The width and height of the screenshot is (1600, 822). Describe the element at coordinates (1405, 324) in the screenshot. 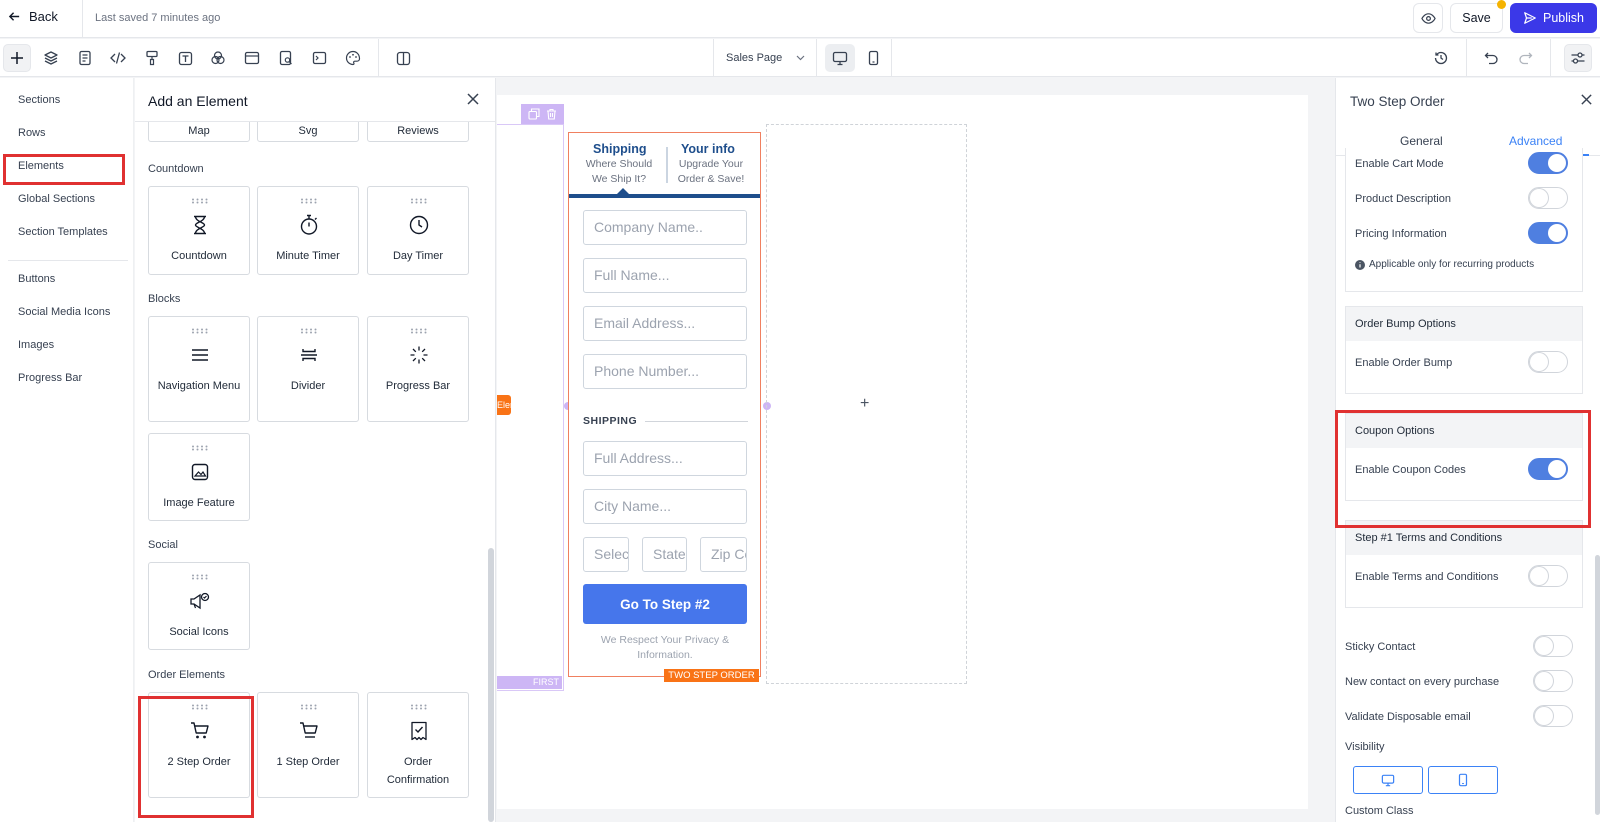

I see `heading-text: Order Bump Options` at that location.